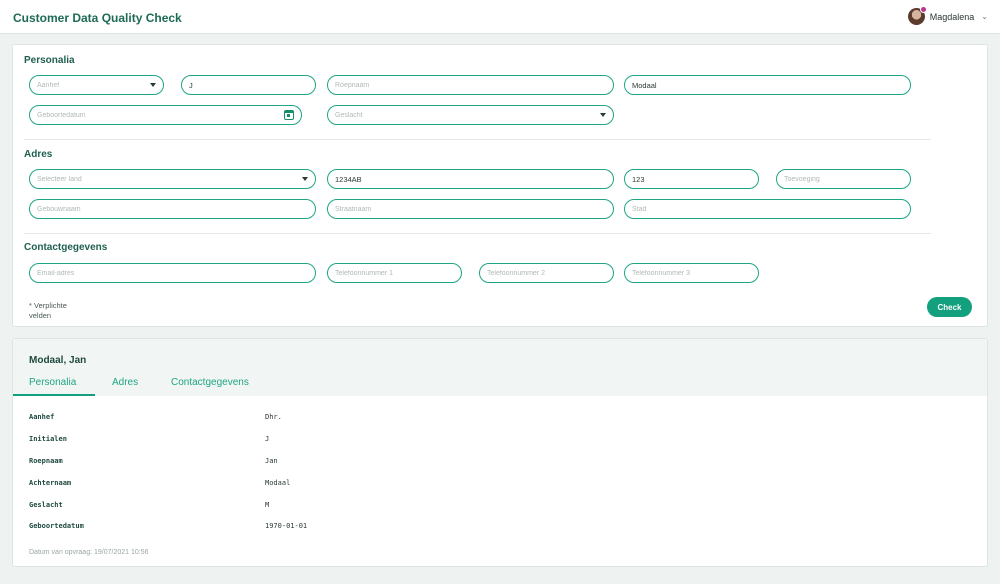 This screenshot has width=1000, height=584. What do you see at coordinates (767, 209) in the screenshot?
I see `stad-field: Stad` at bounding box center [767, 209].